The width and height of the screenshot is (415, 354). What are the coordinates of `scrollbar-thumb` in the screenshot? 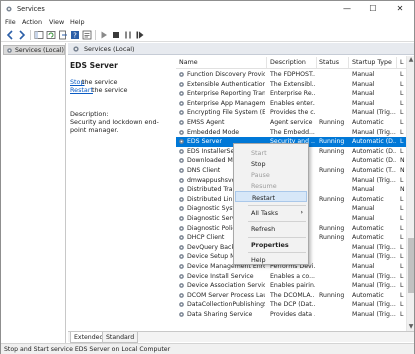 It's located at (411, 265).